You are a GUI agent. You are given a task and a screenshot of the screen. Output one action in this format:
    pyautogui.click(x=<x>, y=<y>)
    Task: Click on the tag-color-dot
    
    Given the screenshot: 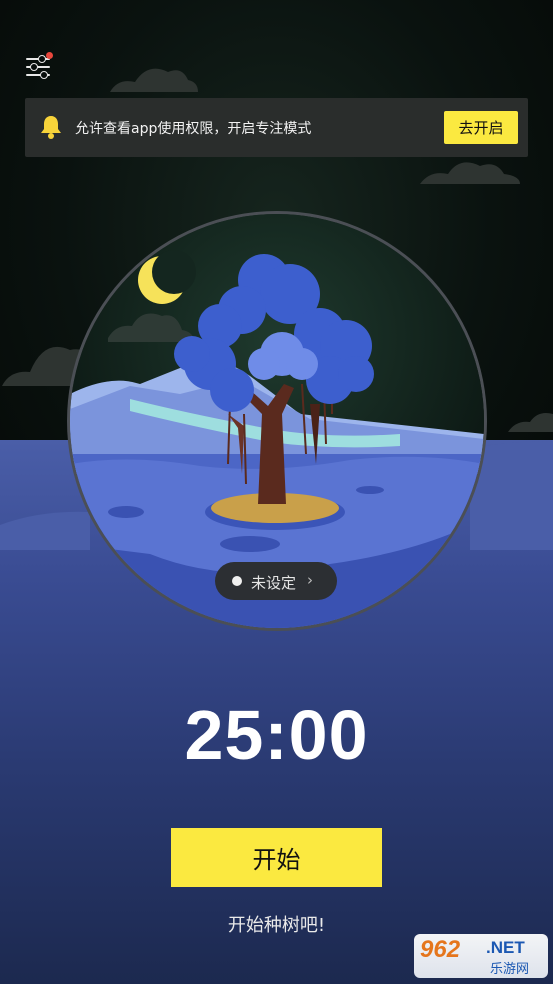 What is the action you would take?
    pyautogui.click(x=237, y=581)
    